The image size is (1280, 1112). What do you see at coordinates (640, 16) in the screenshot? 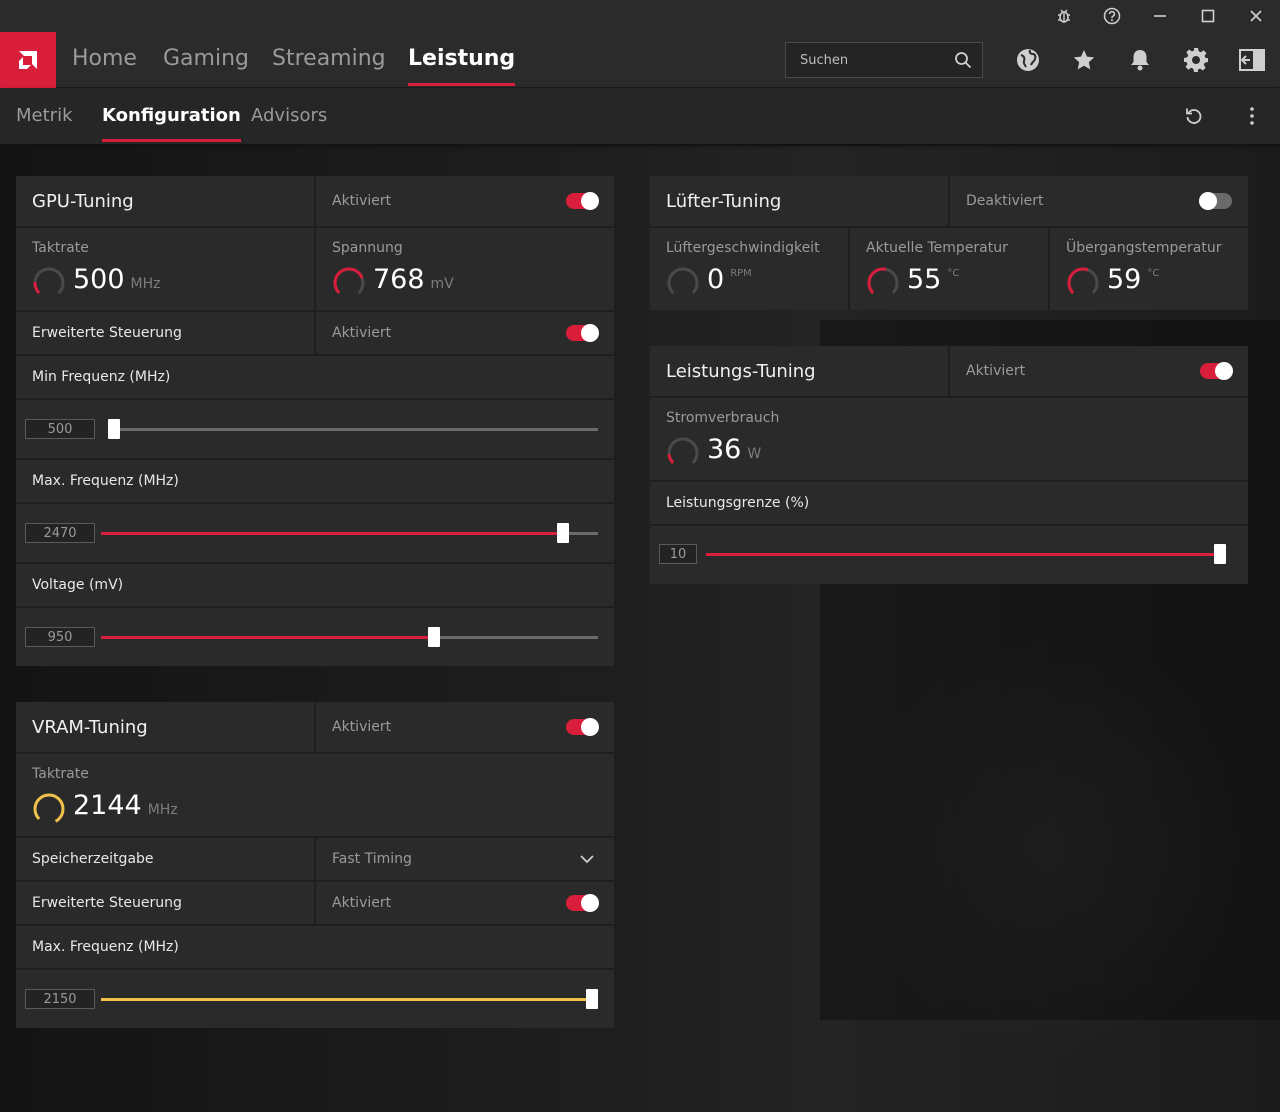
I see `title-bar` at bounding box center [640, 16].